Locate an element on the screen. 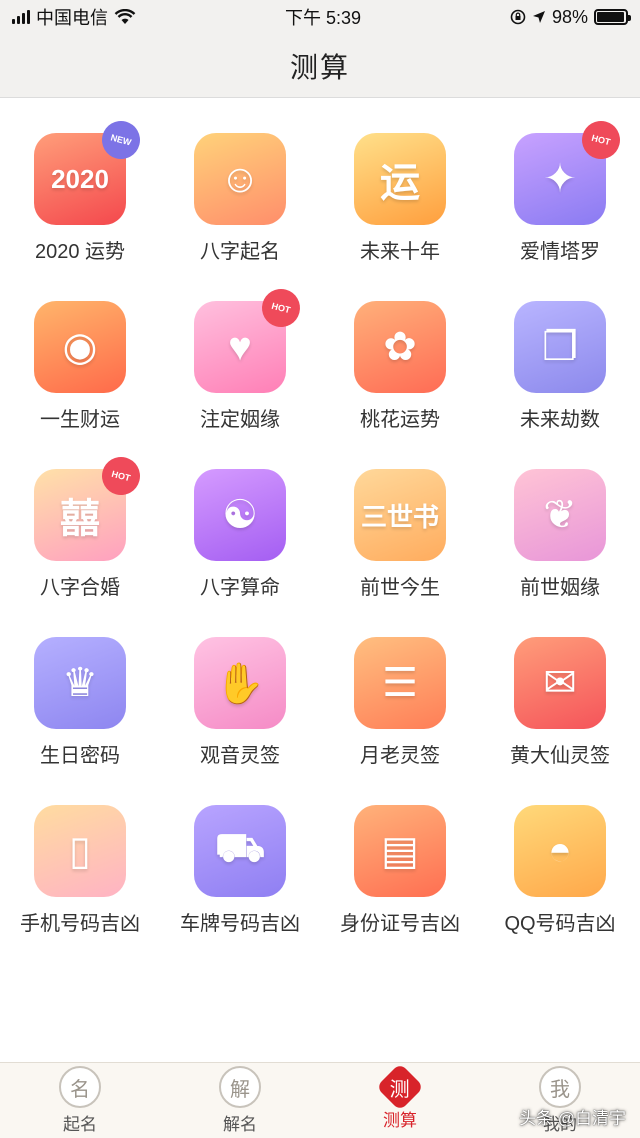  fortune-sticks-icon: ☰ is located at coordinates (400, 683).